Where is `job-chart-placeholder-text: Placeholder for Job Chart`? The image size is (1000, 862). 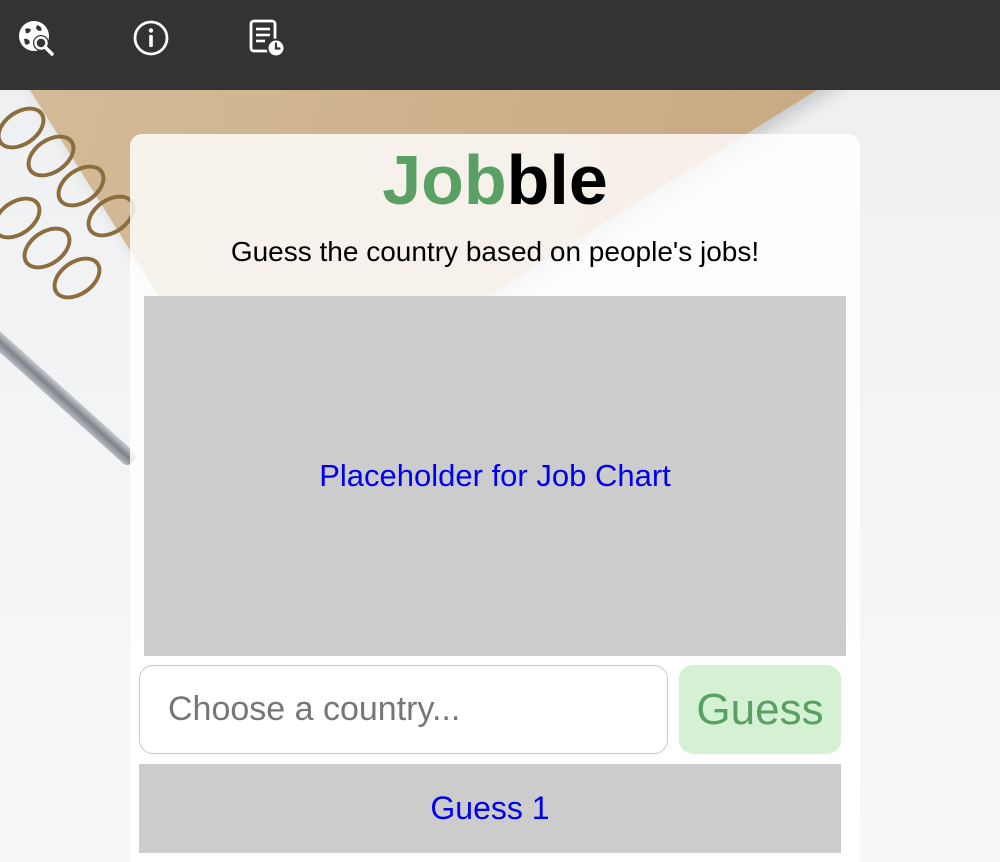
job-chart-placeholder-text: Placeholder for Job Chart is located at coordinates (495, 475).